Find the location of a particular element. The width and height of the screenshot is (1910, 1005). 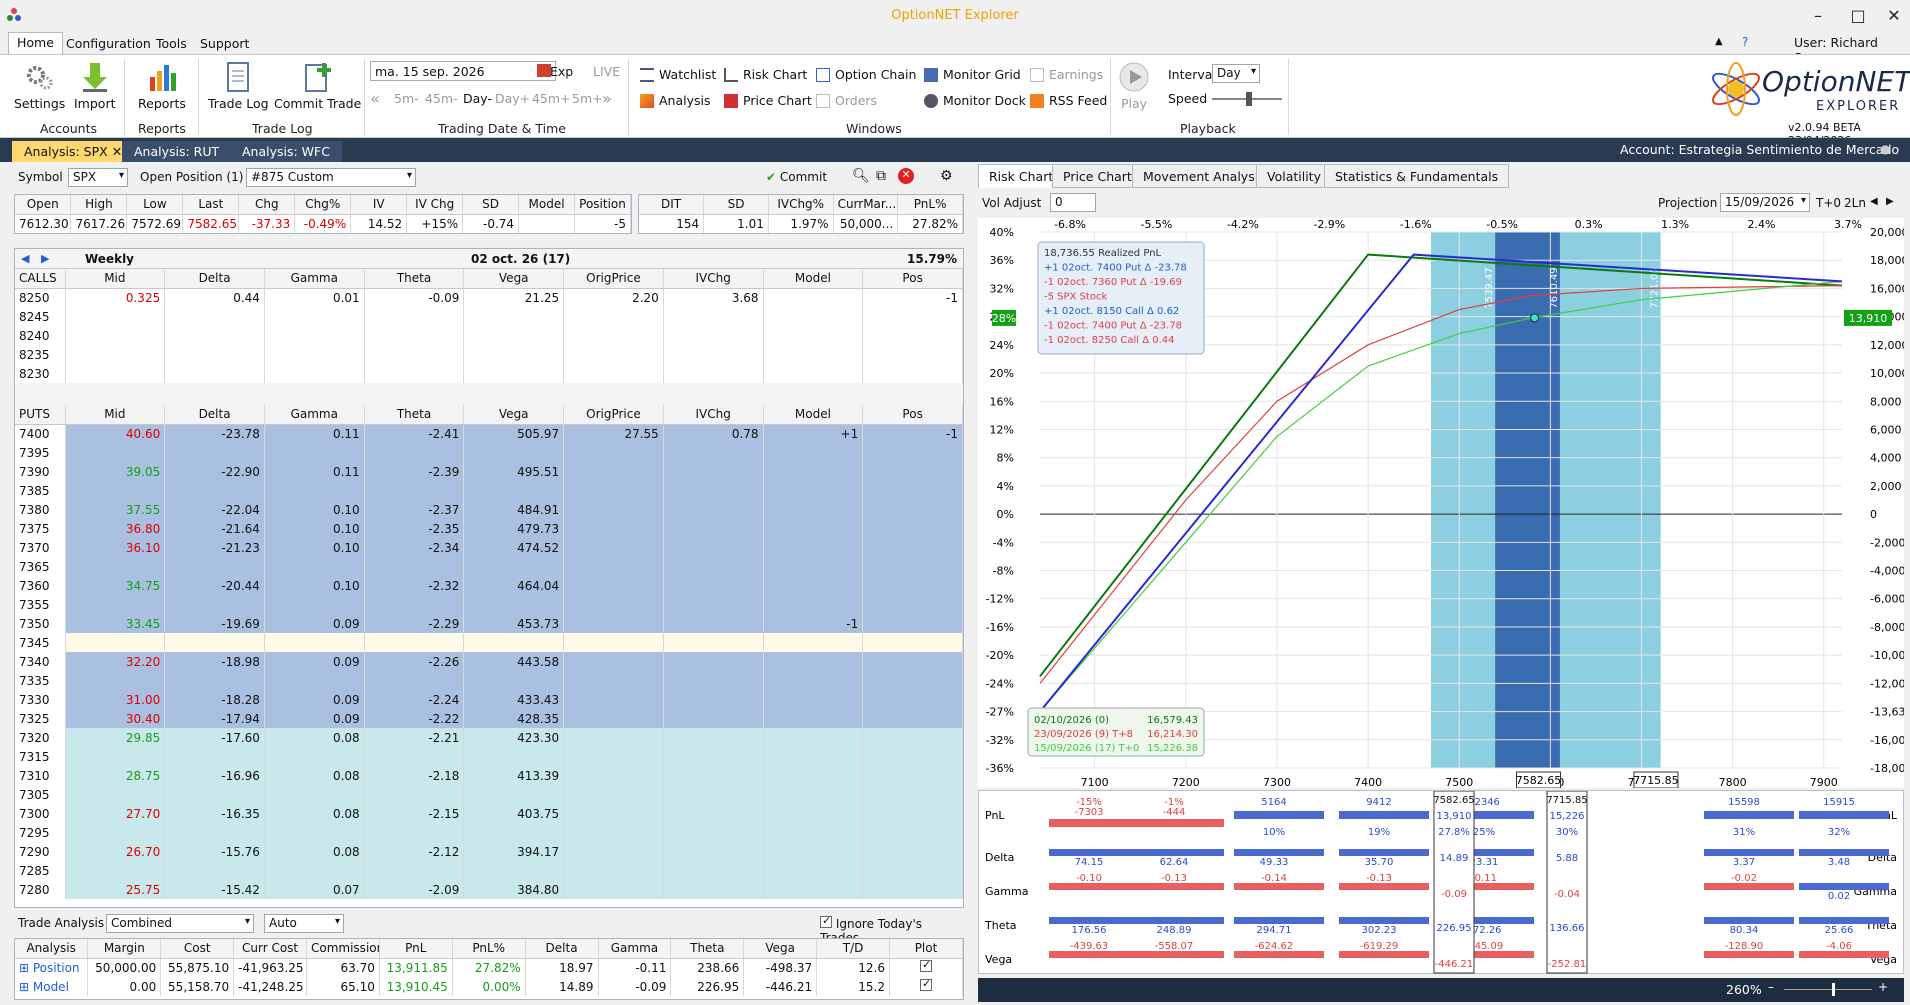

date-field: ma. 15 sep. 2026 is located at coordinates (463, 71).